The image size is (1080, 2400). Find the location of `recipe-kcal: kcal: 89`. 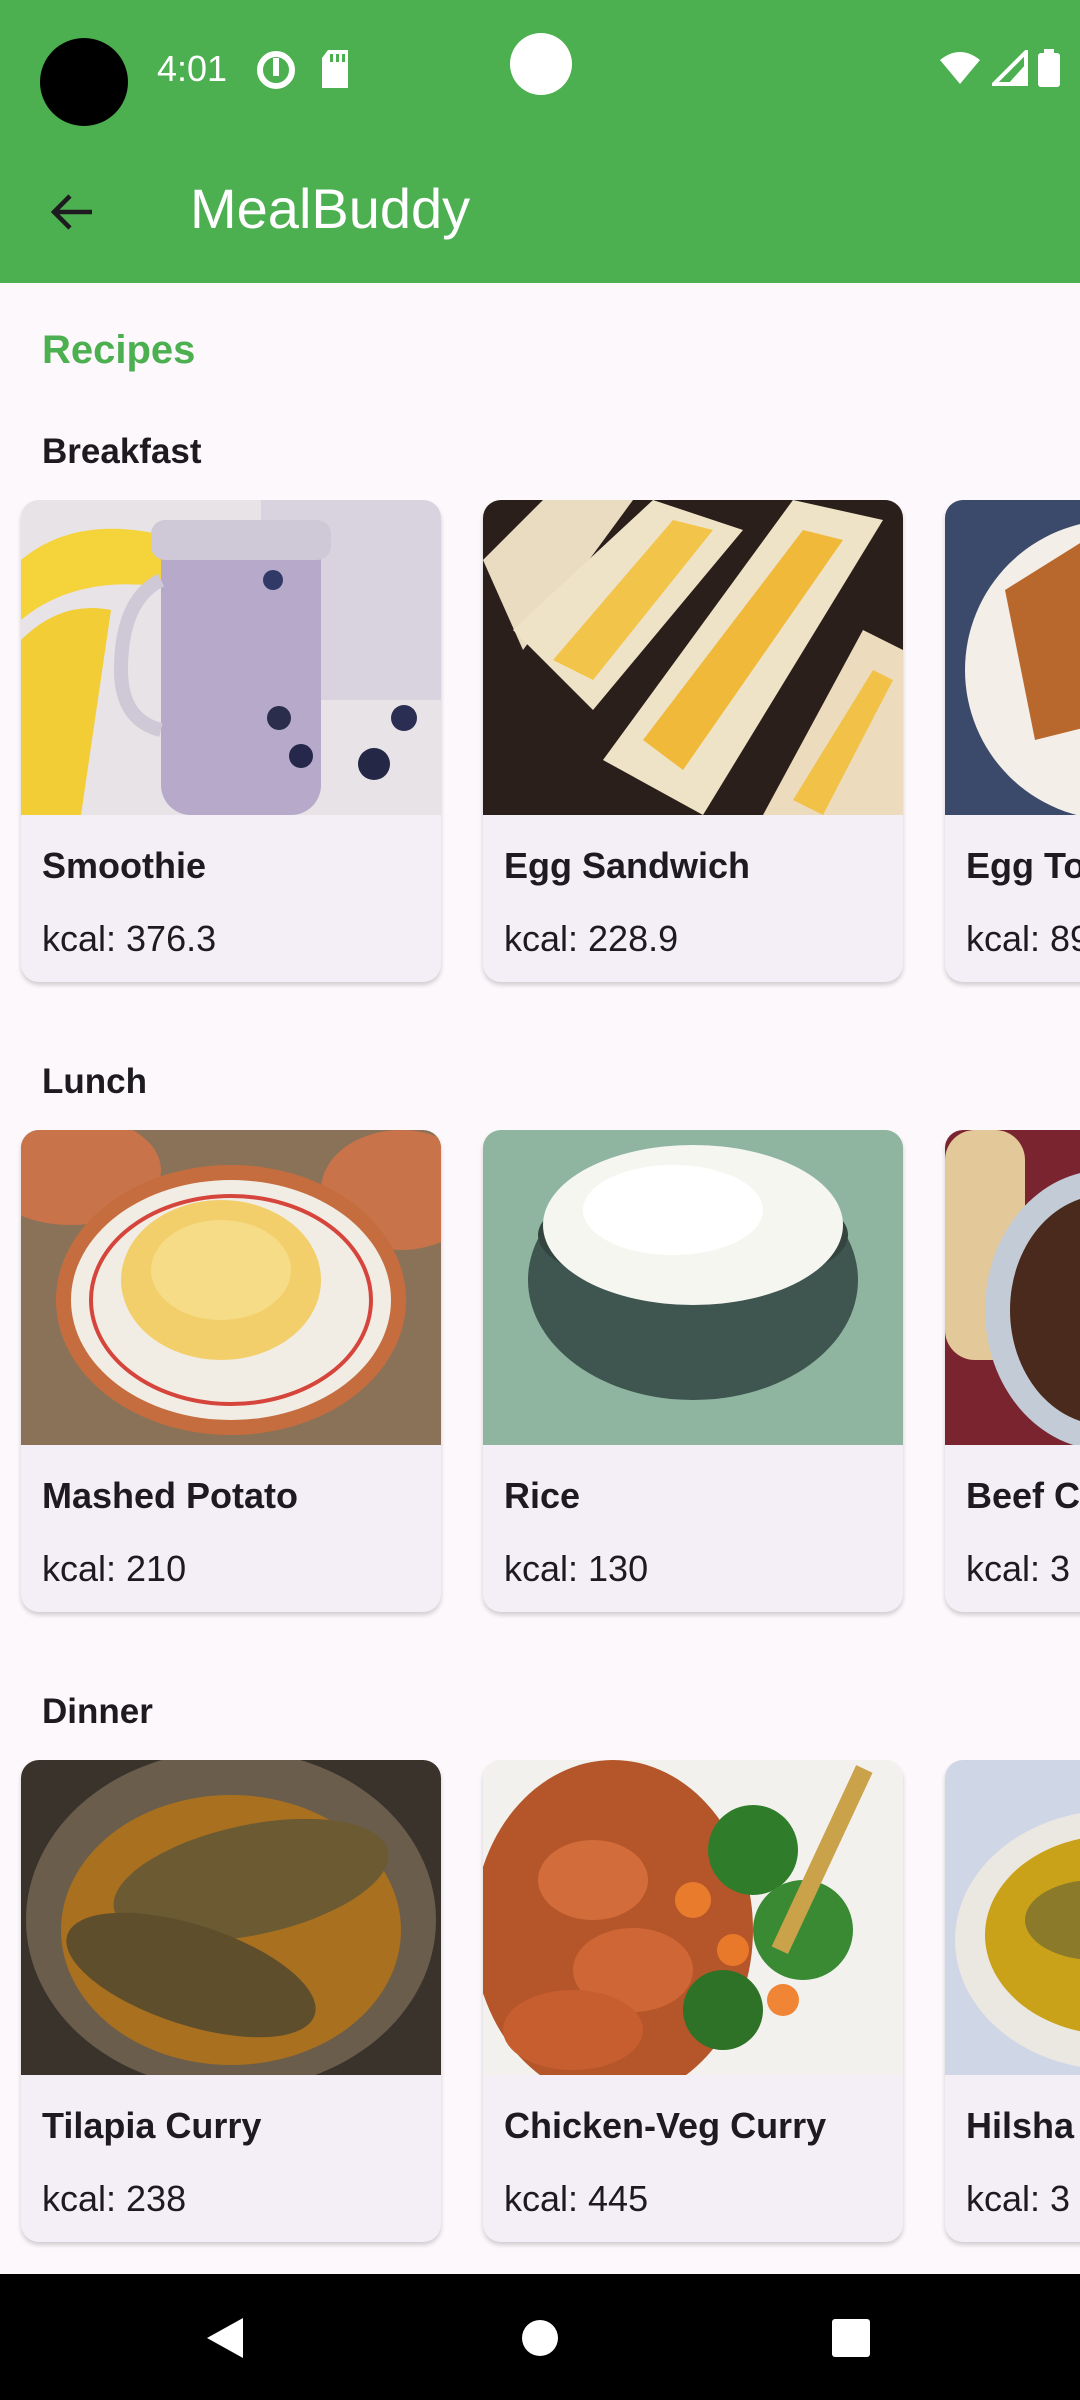

recipe-kcal: kcal: 89 is located at coordinates (1023, 938).